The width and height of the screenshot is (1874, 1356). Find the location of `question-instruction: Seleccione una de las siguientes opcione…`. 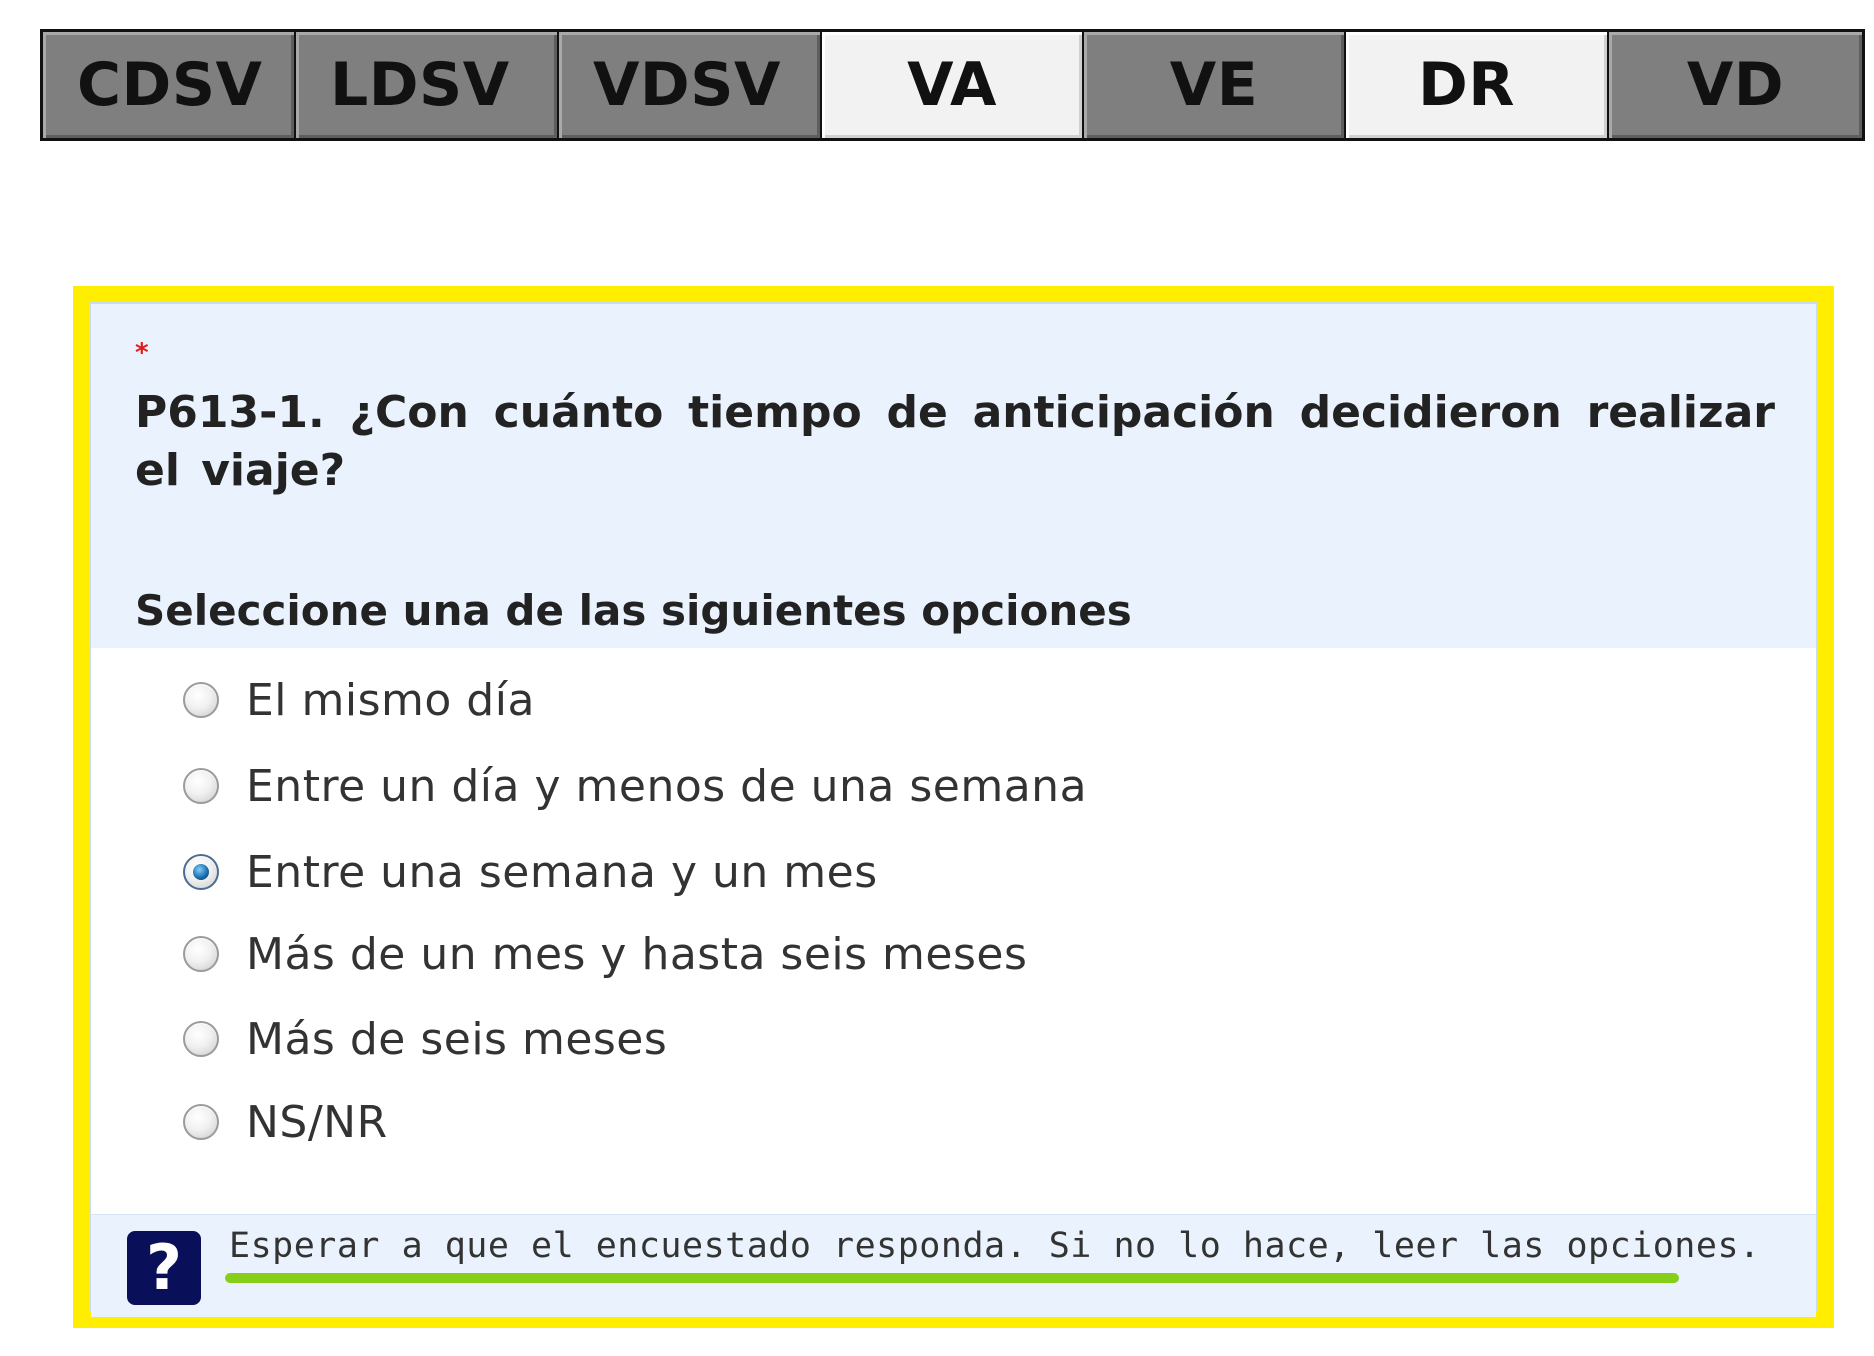

question-instruction: Seleccione una de las siguientes opcione… is located at coordinates (633, 610).